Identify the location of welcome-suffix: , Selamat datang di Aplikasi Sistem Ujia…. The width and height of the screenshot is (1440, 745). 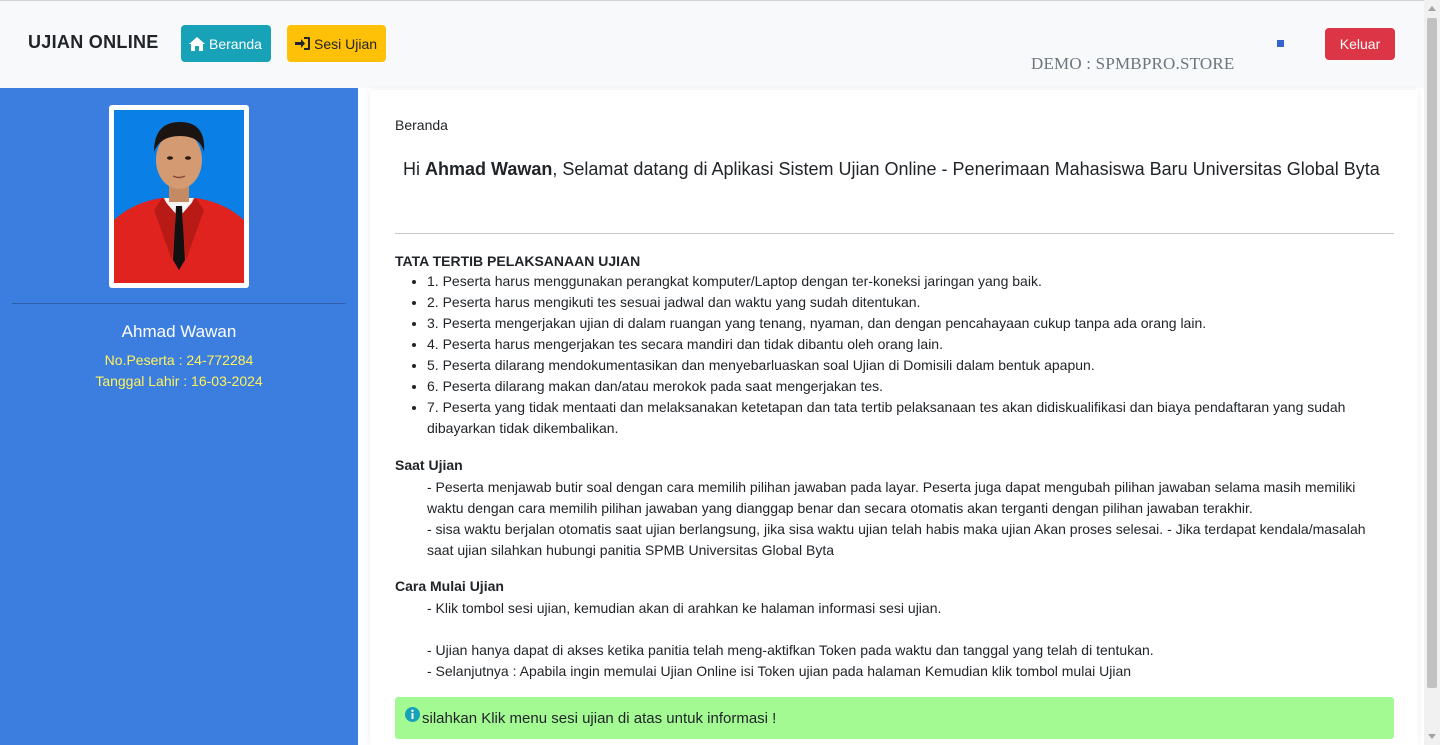
(966, 169).